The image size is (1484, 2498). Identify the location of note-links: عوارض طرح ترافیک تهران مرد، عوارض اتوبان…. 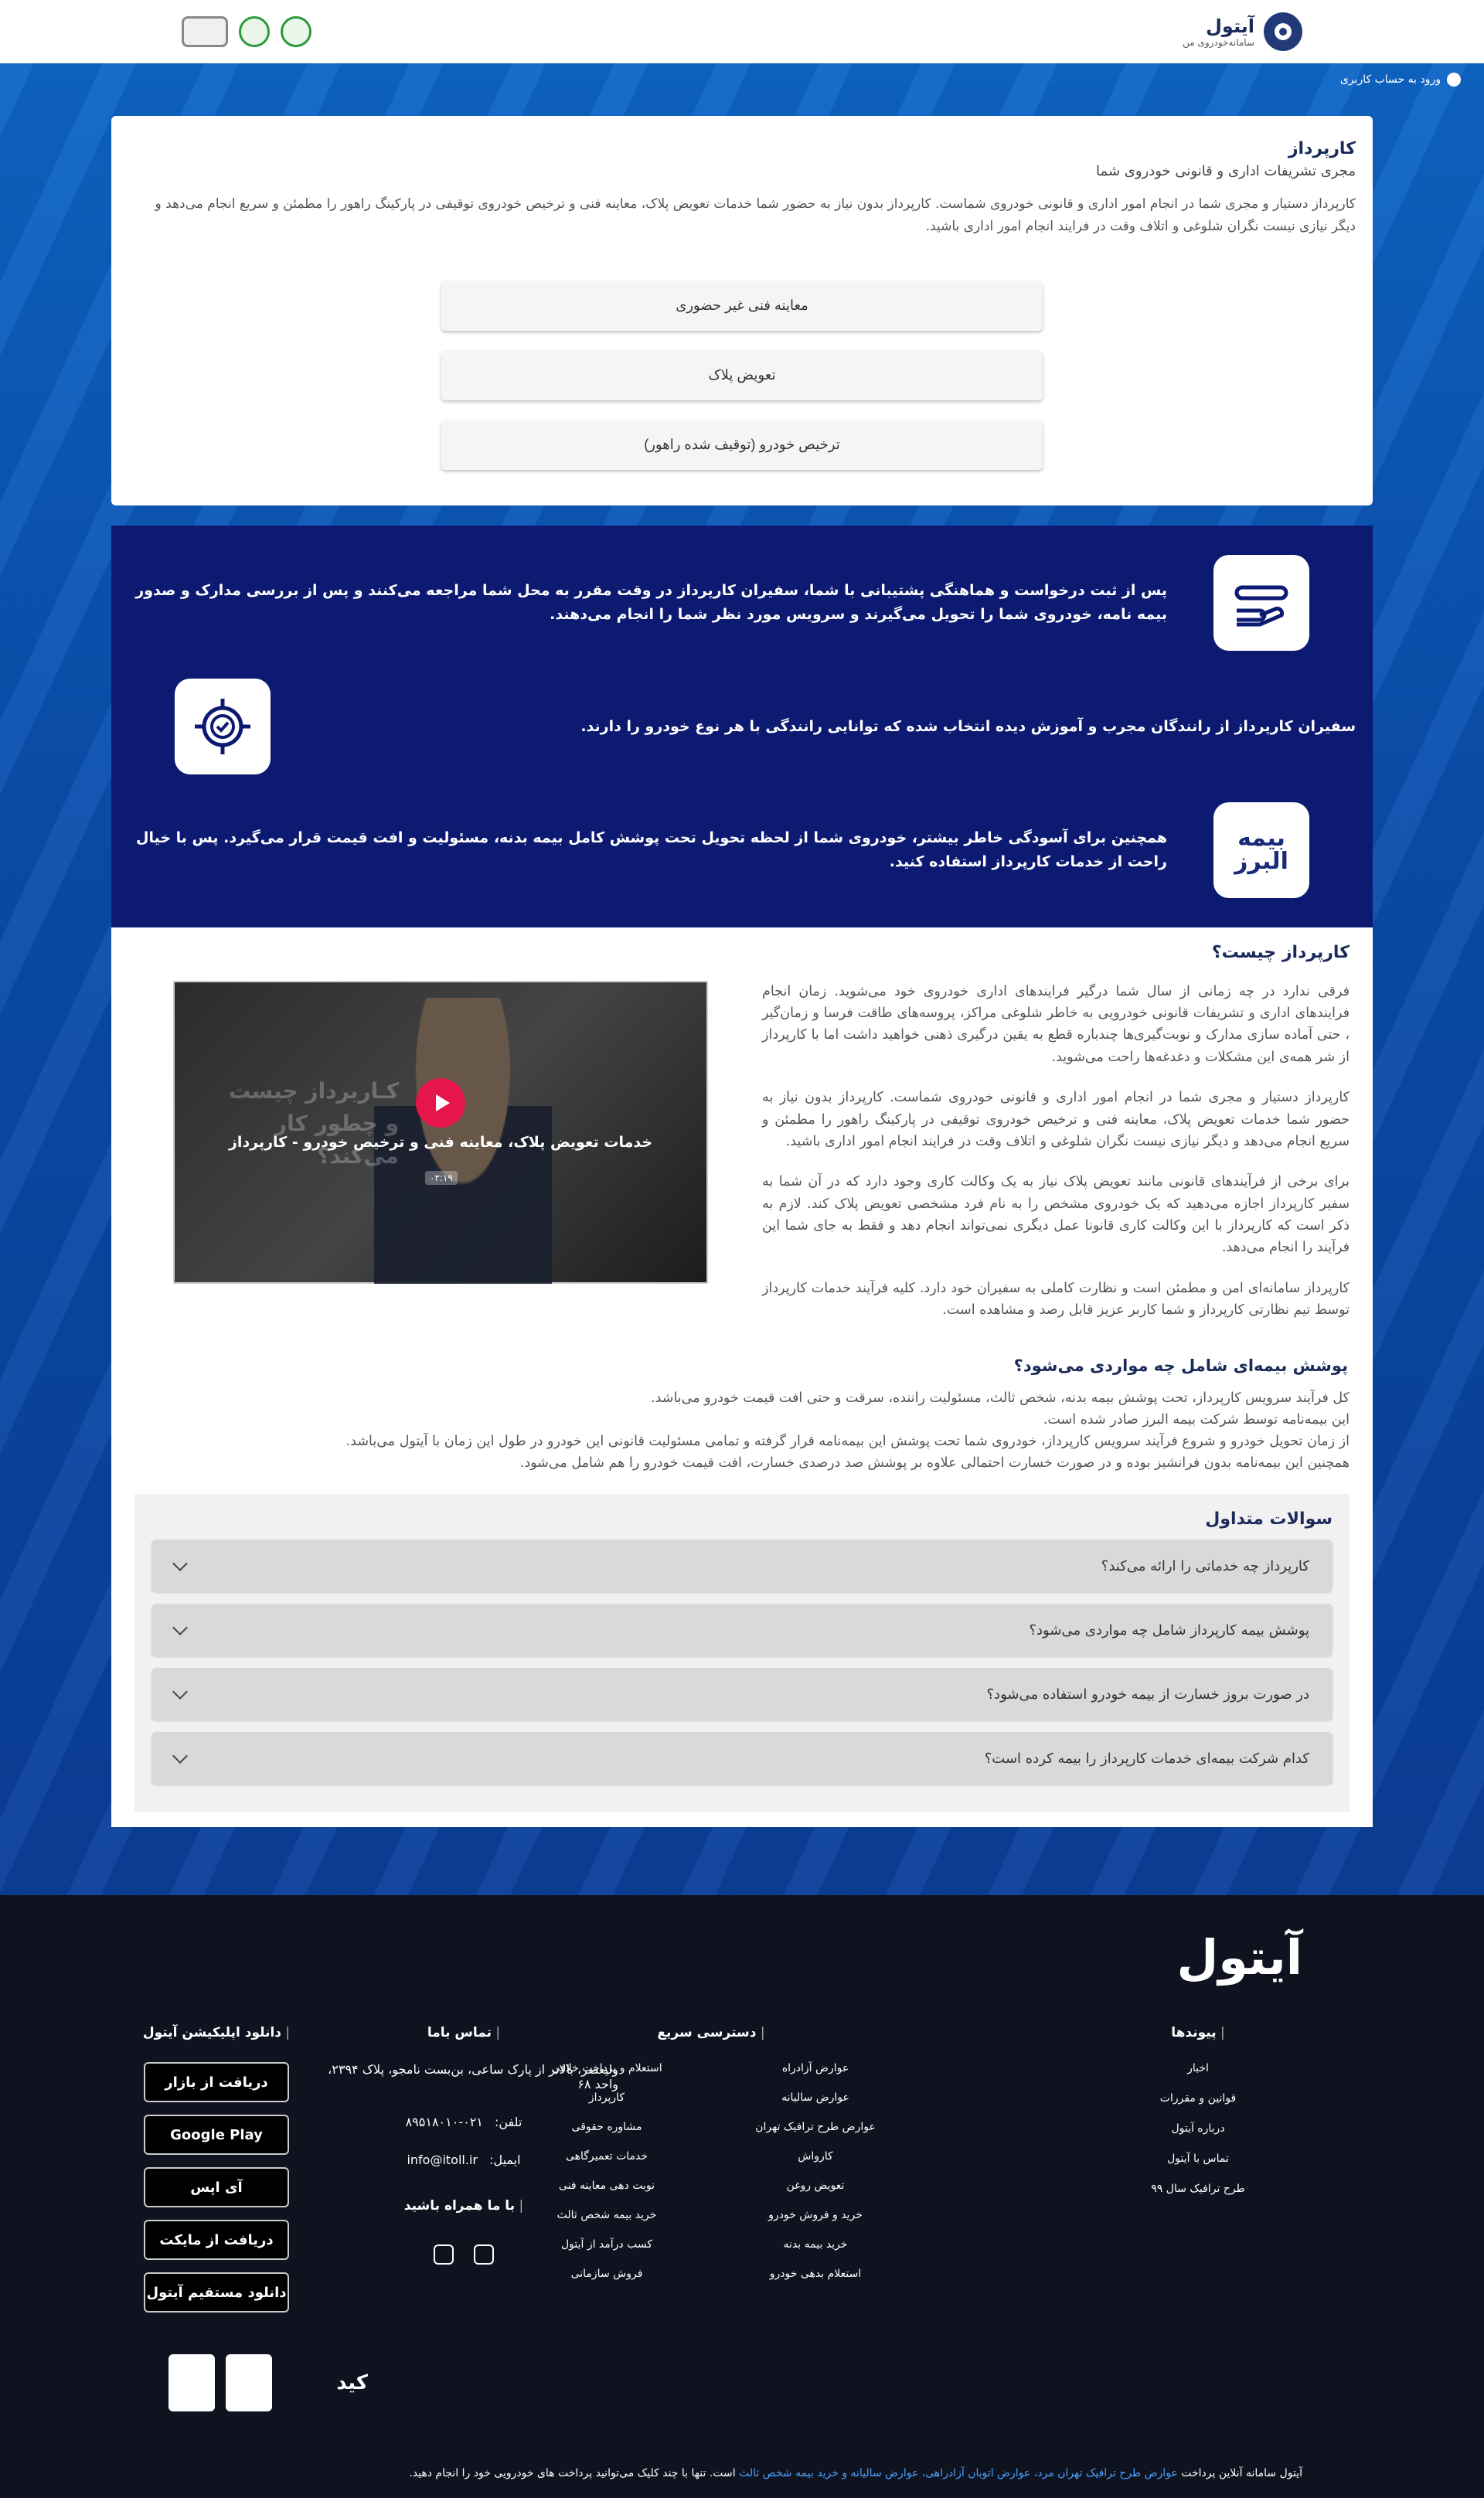
(958, 2473).